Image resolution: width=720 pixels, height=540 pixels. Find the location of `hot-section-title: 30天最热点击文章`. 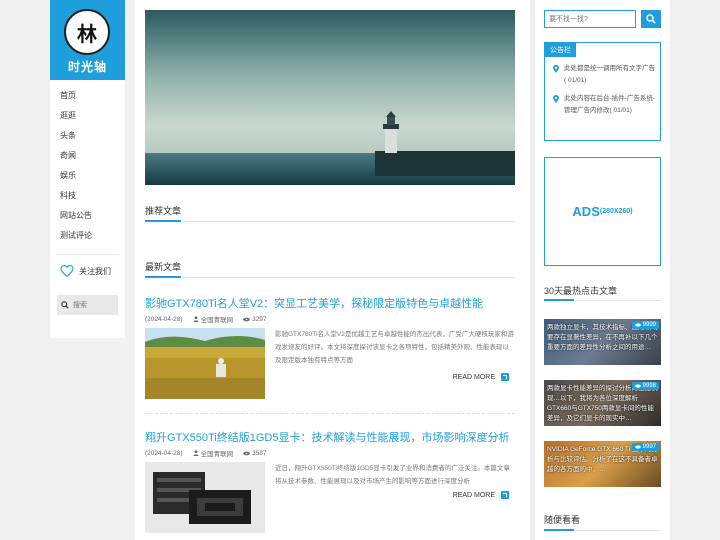

hot-section-title: 30天最热点击文章 is located at coordinates (581, 291).